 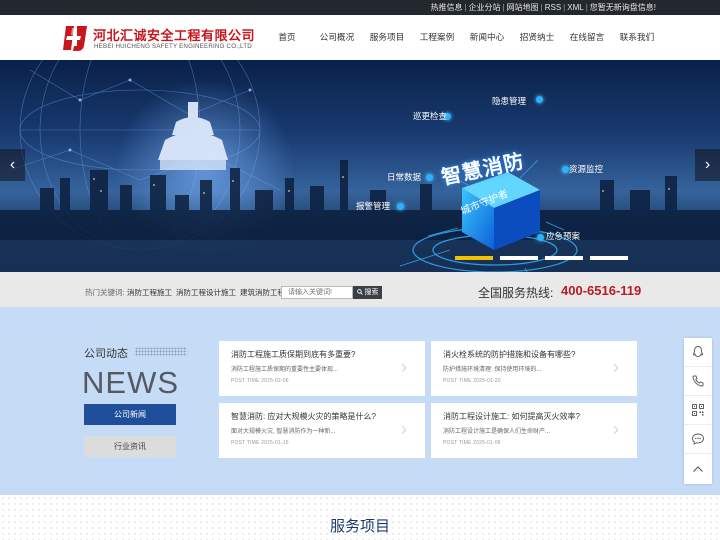 I want to click on floating-toolbar, so click(x=698, y=411).